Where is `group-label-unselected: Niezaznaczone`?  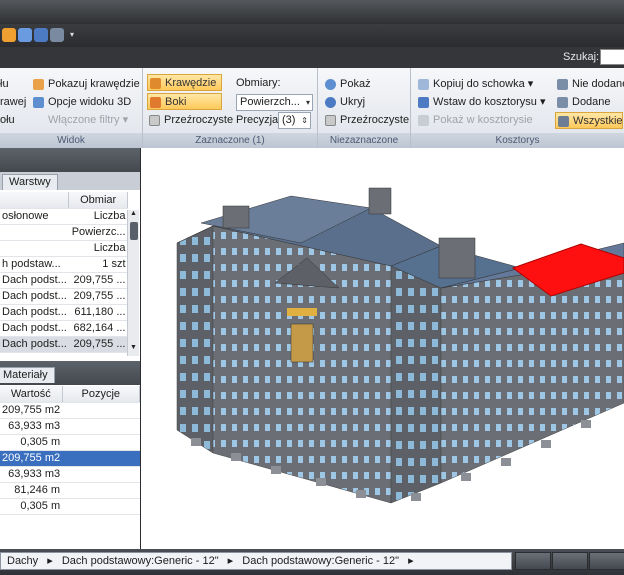 group-label-unselected: Niezaznaczone is located at coordinates (364, 140).